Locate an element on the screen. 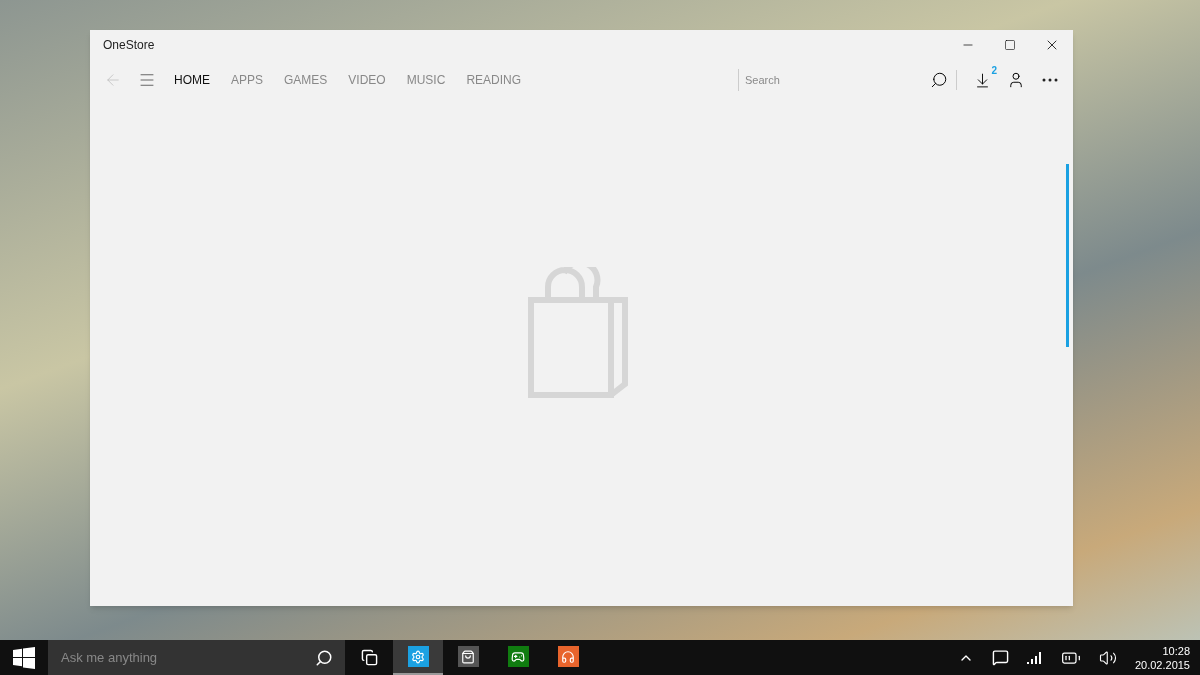 This screenshot has width=1200, height=675. nav-tab: READING is located at coordinates (494, 80).